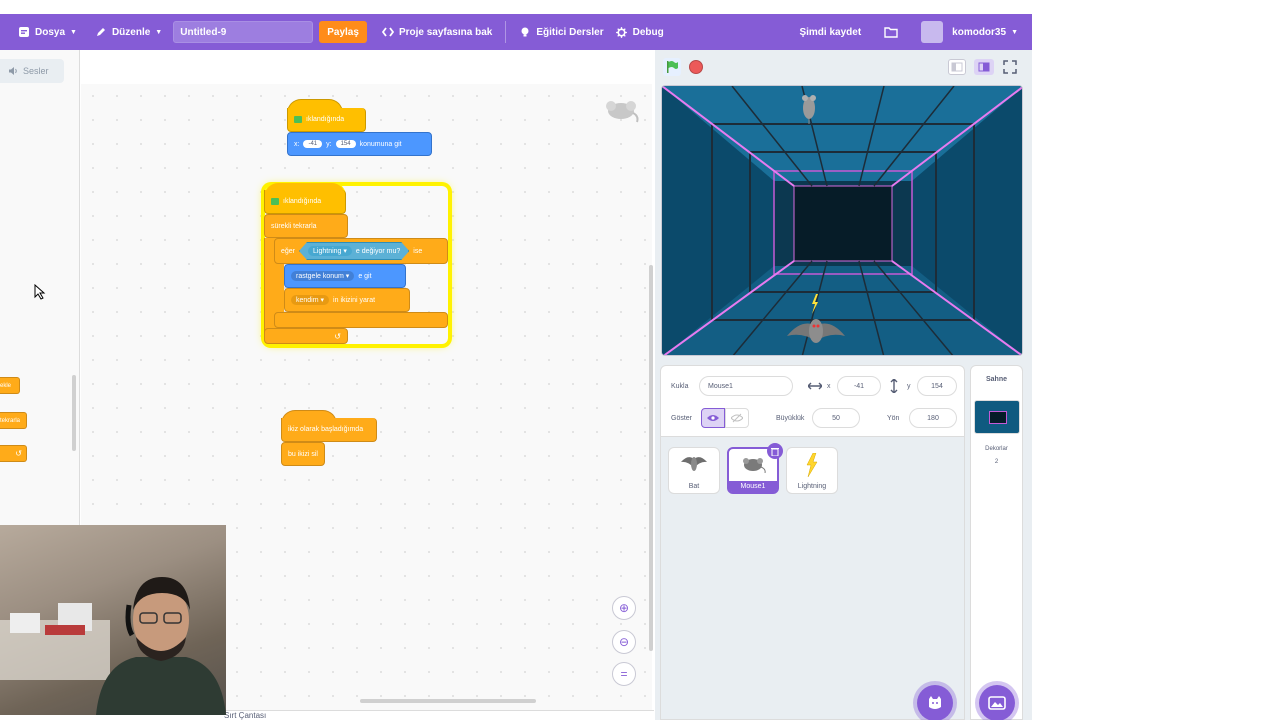  Describe the element at coordinates (13, 420) in the screenshot. I see `palette-block-tekrarla: tekrarla` at that location.